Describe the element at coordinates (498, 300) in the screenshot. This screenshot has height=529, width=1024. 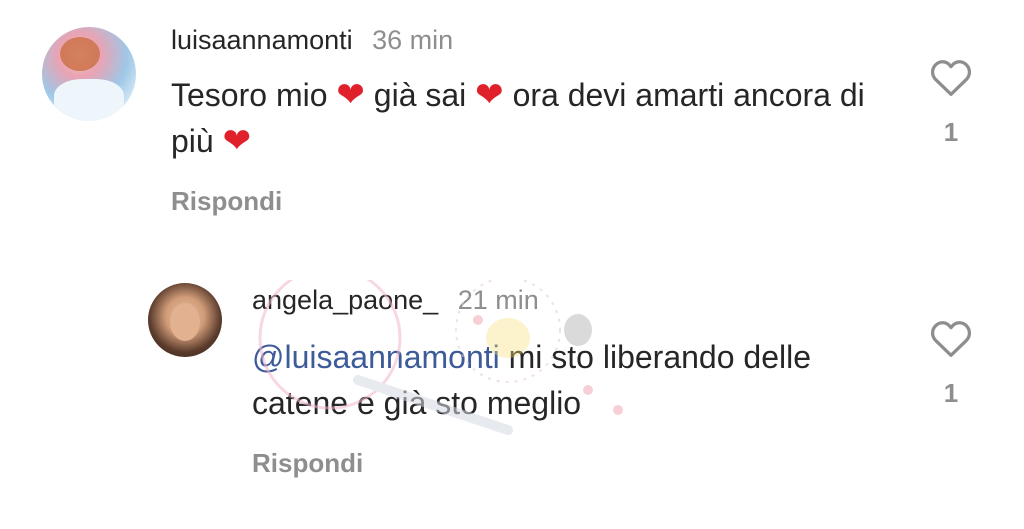
I see `comment-timestamp: 21 min` at that location.